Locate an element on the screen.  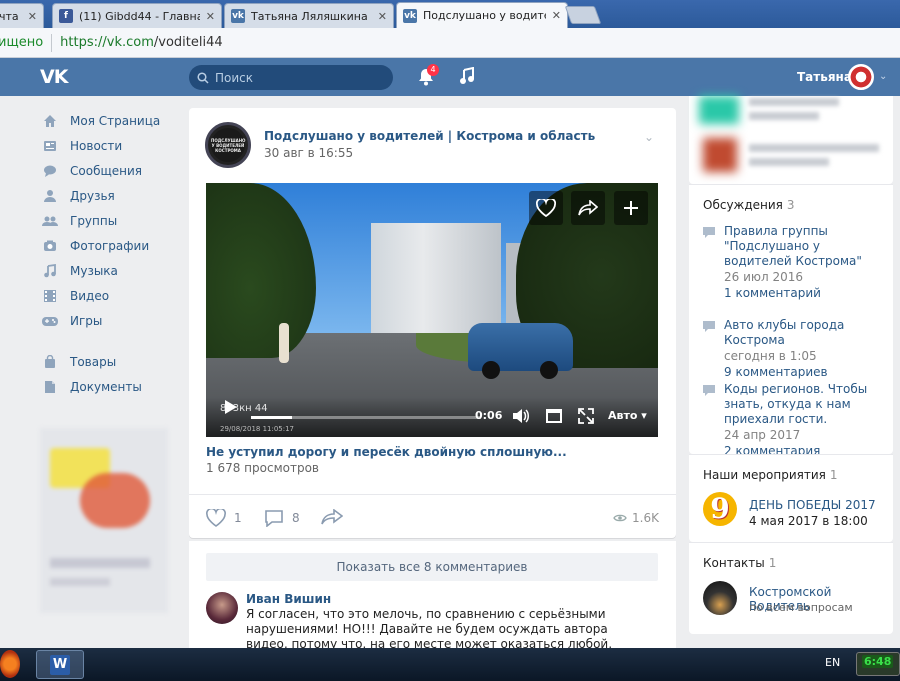
divider is located at coordinates (113, 341).